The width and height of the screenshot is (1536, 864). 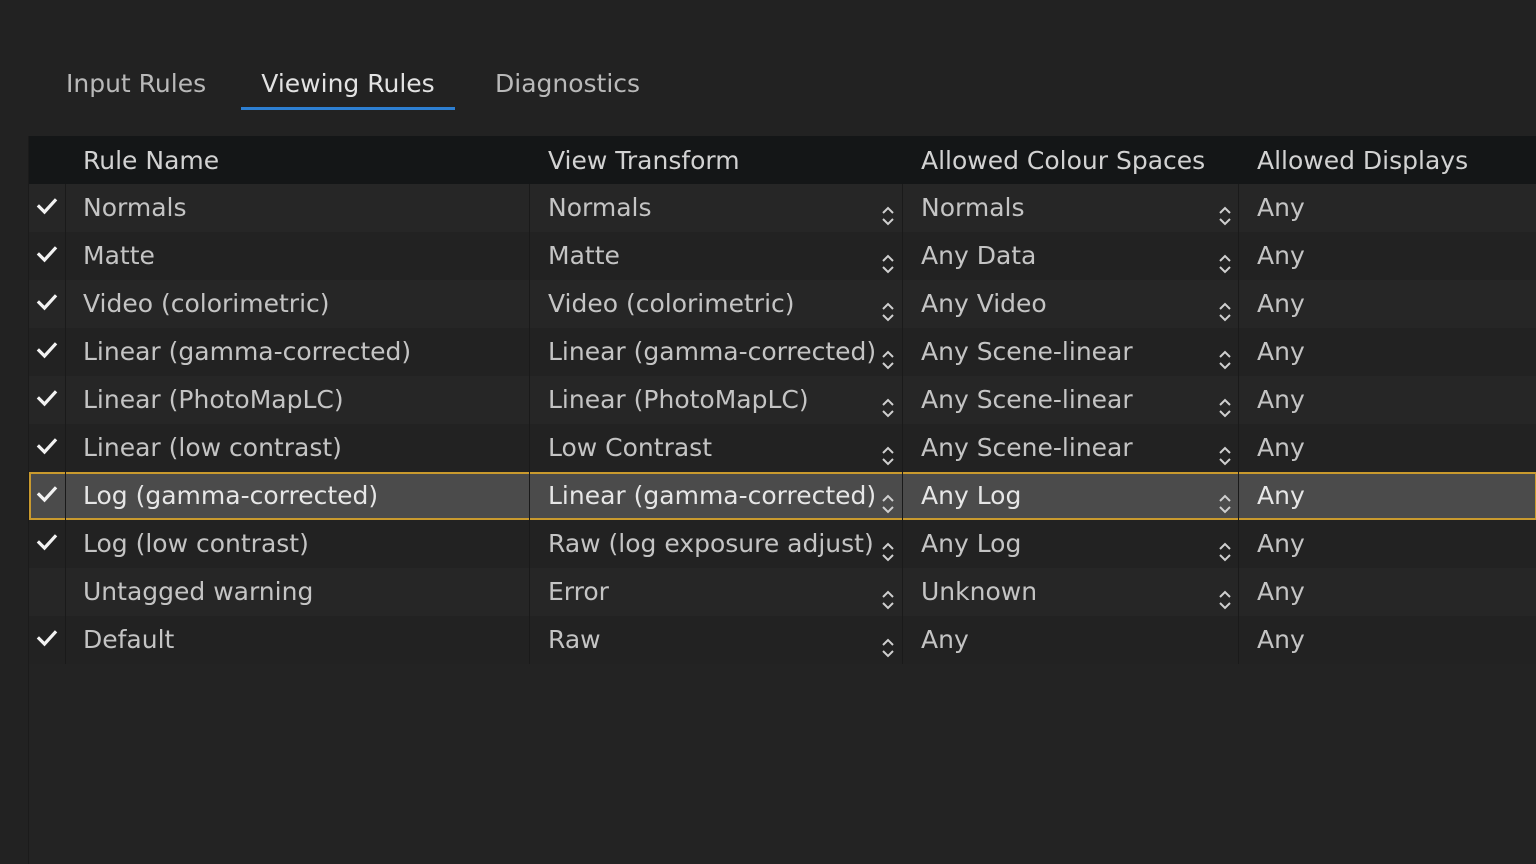 I want to click on allowed-colour-spaces-value: Any Video, so click(x=984, y=303).